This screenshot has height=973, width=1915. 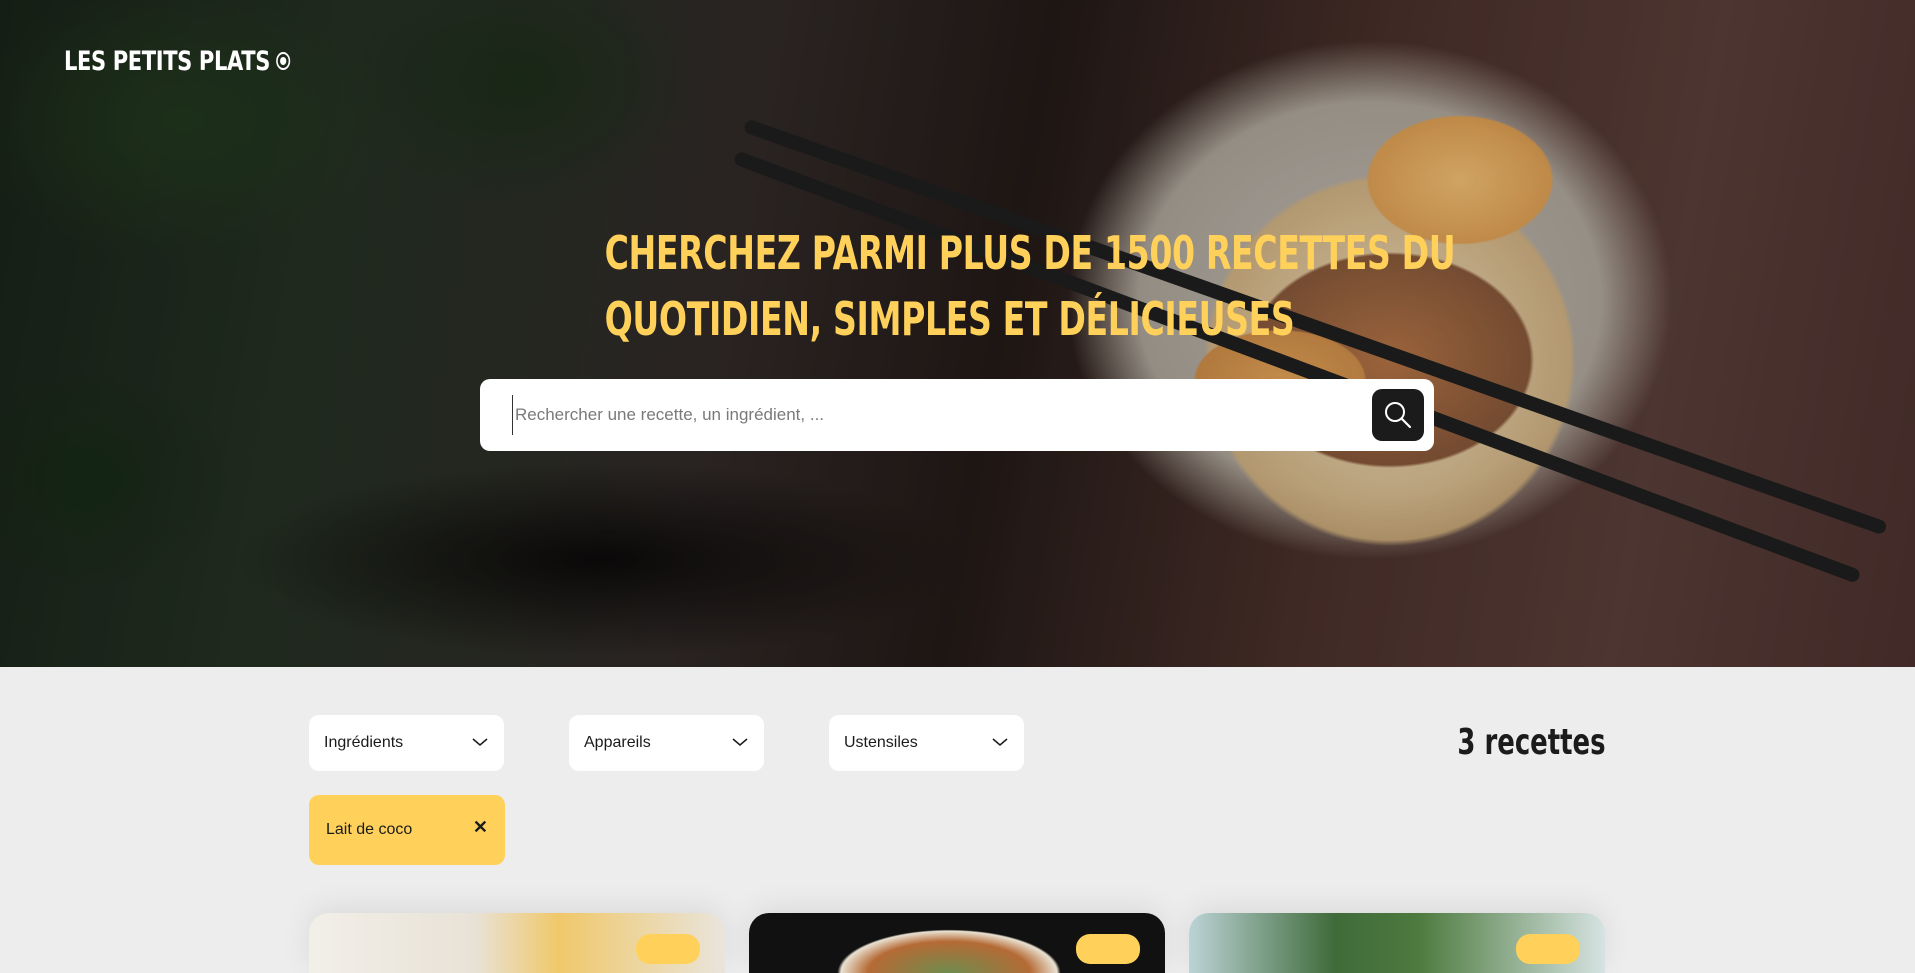 I want to click on hero-title-line-1: CHERCHEZ PARMI PLUS DE 1500 RECETTES DU, so click(x=1030, y=253).